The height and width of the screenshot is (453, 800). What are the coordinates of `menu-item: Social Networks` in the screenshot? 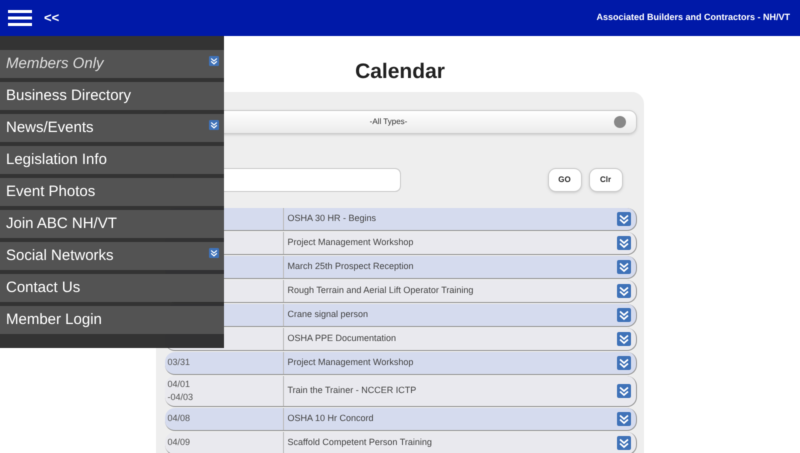 It's located at (112, 256).